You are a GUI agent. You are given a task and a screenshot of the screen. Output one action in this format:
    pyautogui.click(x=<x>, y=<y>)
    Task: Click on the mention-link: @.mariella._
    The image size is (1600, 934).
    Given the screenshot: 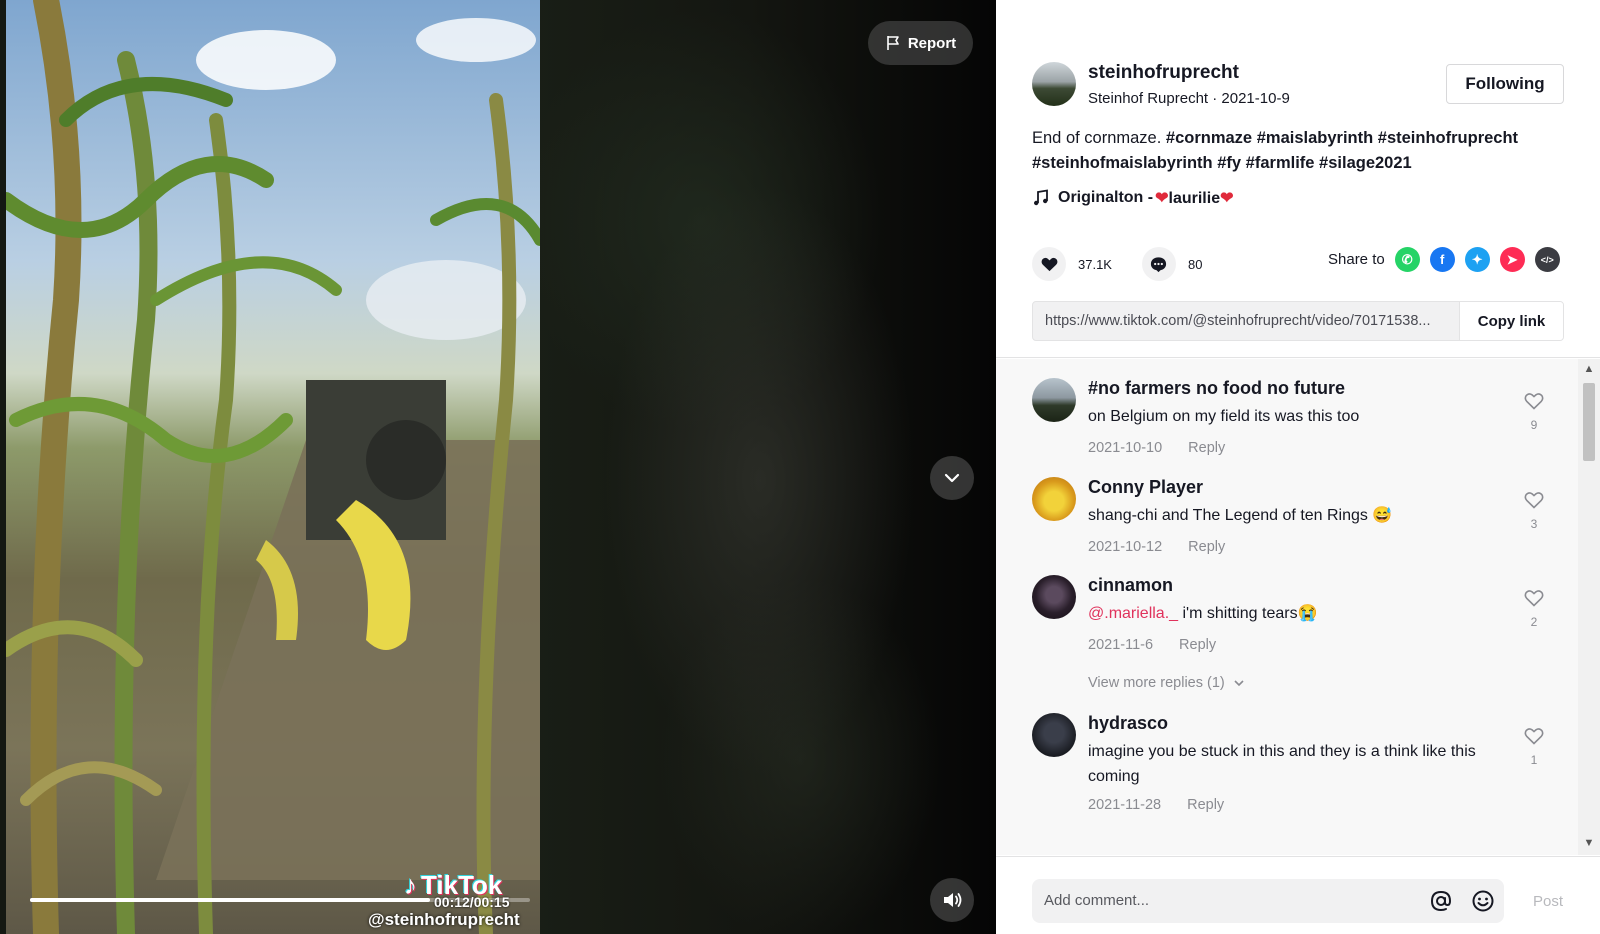 What is the action you would take?
    pyautogui.click(x=1133, y=613)
    